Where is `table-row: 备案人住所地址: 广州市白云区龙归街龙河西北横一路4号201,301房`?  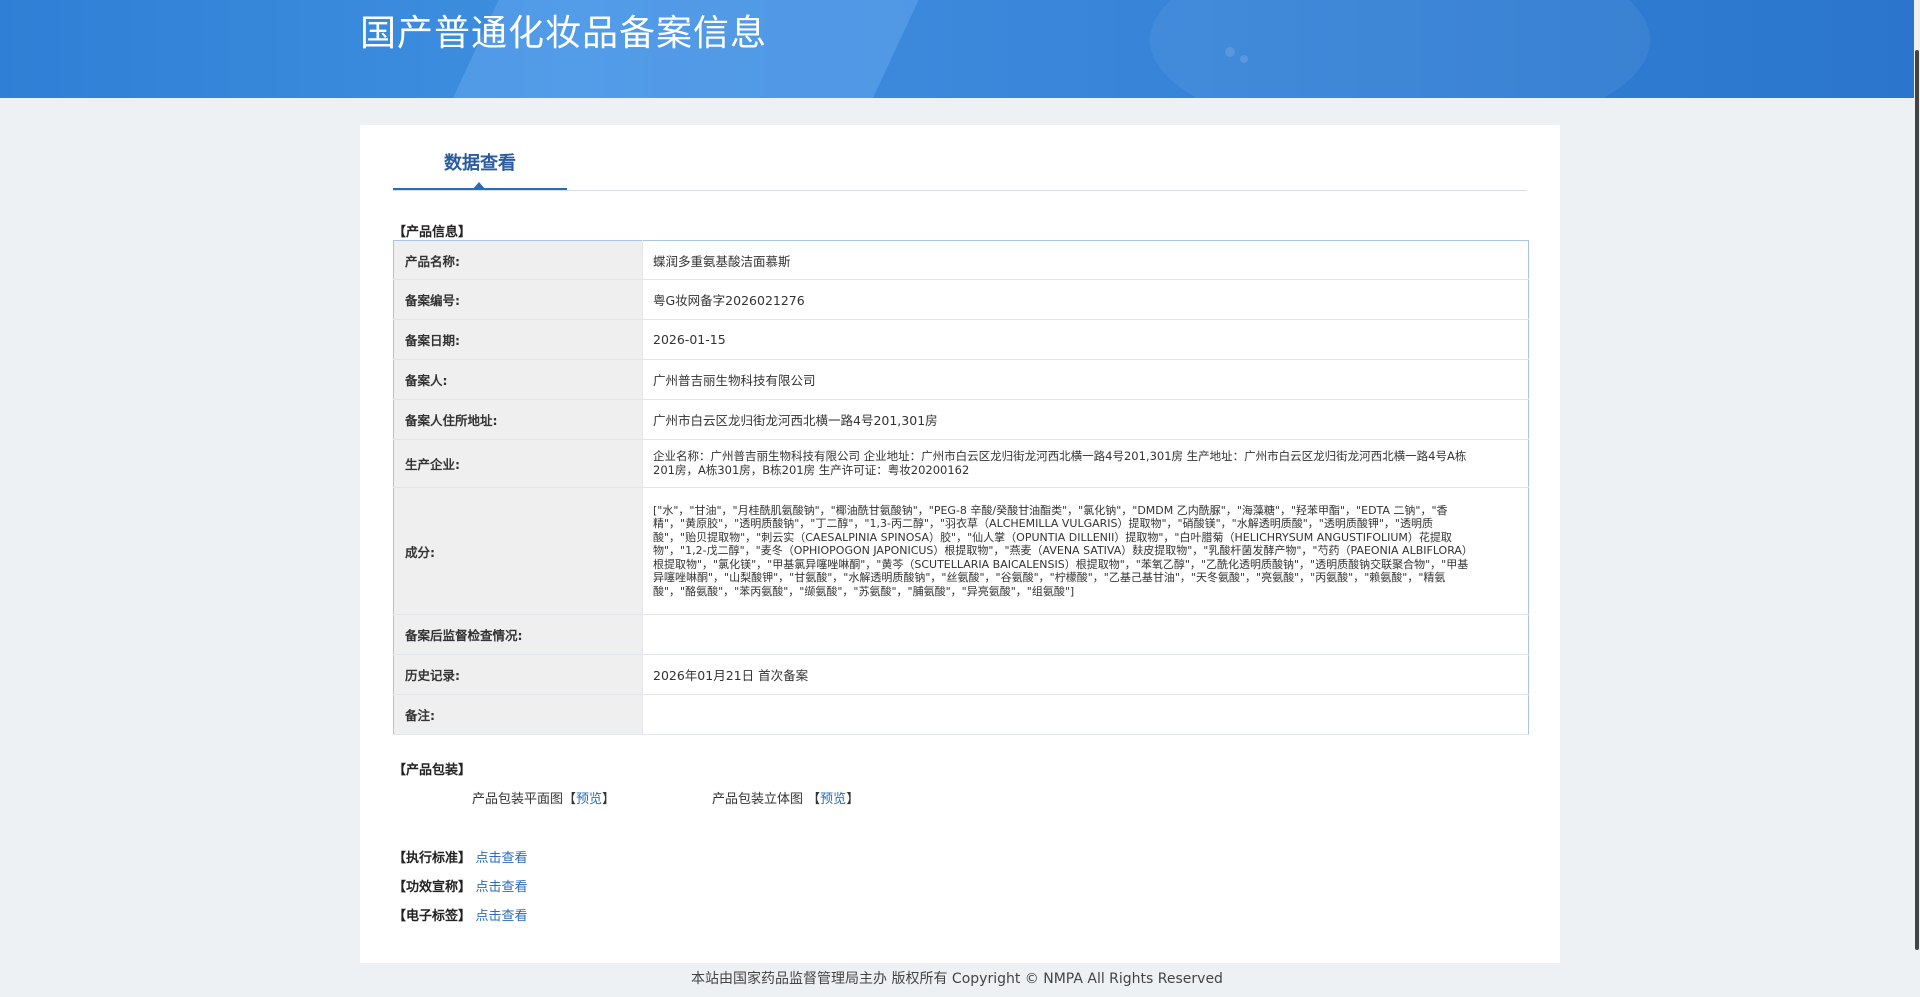
table-row: 备案人住所地址: 广州市白云区龙归街龙河西北横一路4号201,301房 is located at coordinates (961, 419).